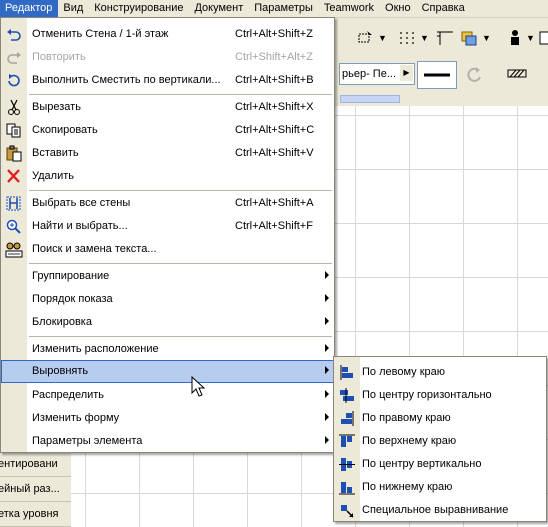 The height and width of the screenshot is (527, 548). Describe the element at coordinates (474, 75) in the screenshot. I see `rotate-disabled-icon` at that location.